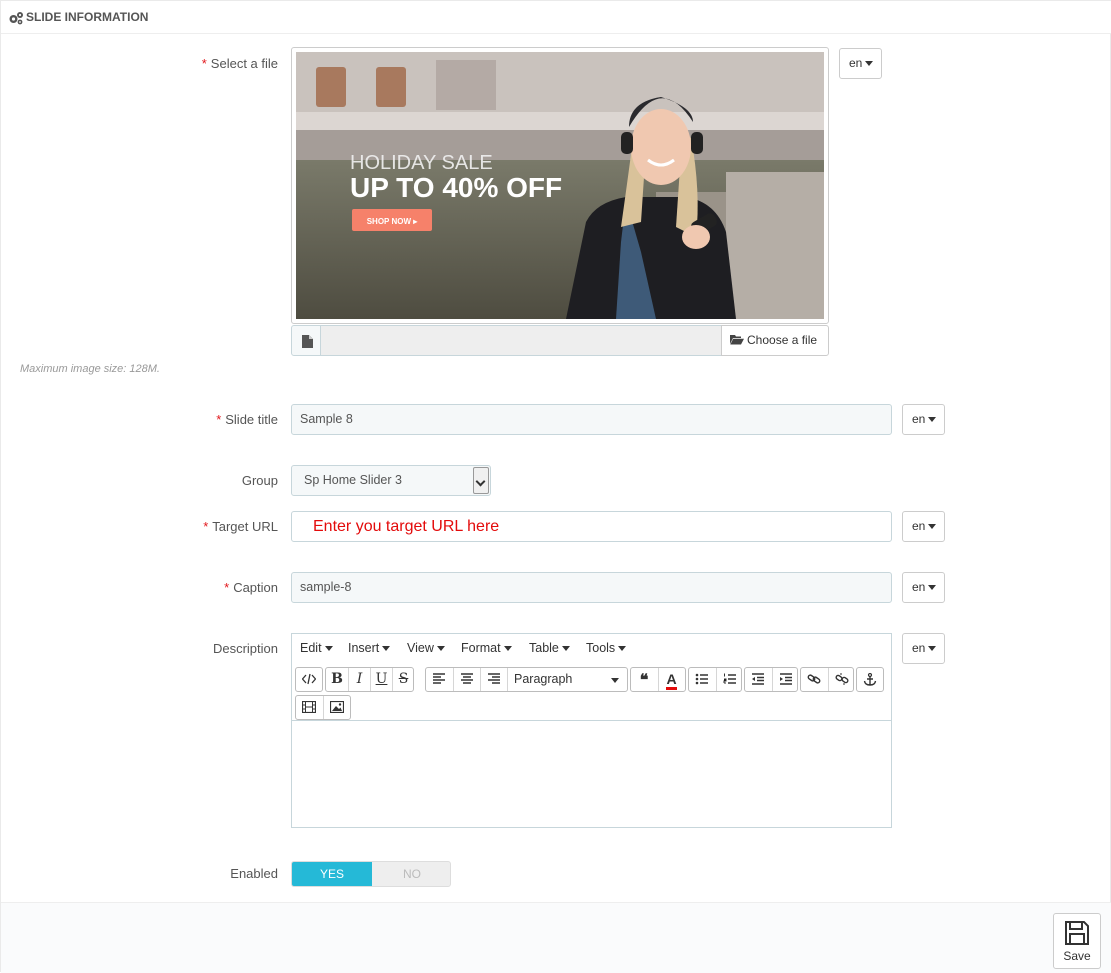  What do you see at coordinates (567, 679) in the screenshot?
I see `paragraph-format-select: Paragraph` at bounding box center [567, 679].